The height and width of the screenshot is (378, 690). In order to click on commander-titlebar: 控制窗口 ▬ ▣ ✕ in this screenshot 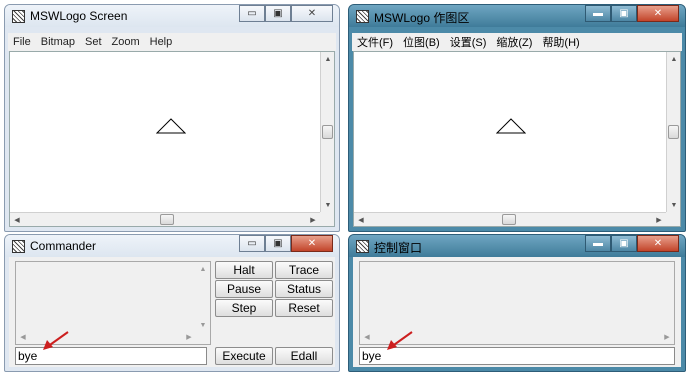, I will do `click(517, 246)`.